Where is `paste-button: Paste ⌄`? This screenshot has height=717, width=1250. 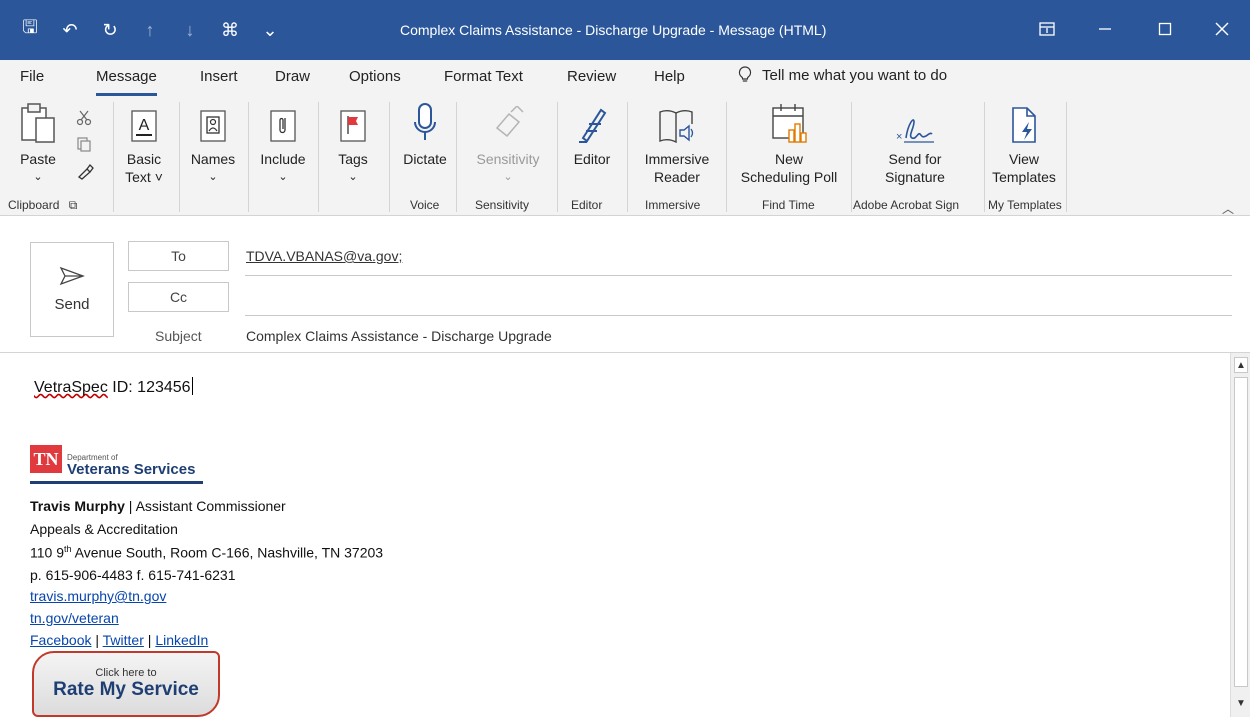
paste-button: Paste ⌄ is located at coordinates (38, 141).